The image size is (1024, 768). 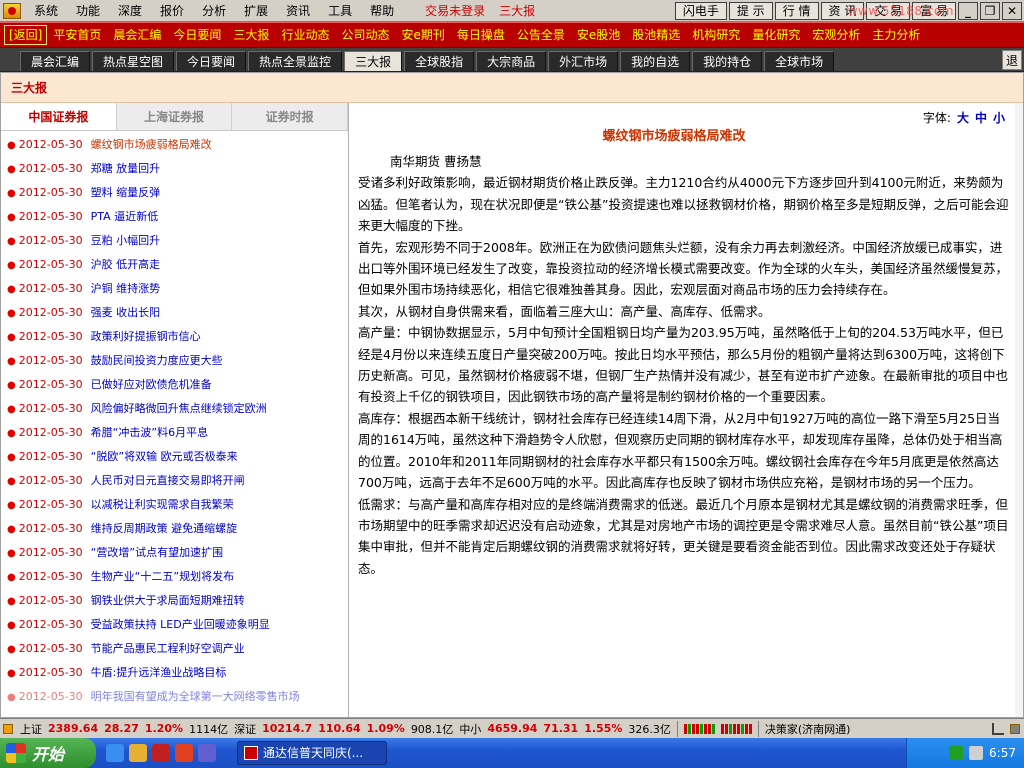 I want to click on tab-my-watchlist: 我的自选, so click(x=655, y=61).